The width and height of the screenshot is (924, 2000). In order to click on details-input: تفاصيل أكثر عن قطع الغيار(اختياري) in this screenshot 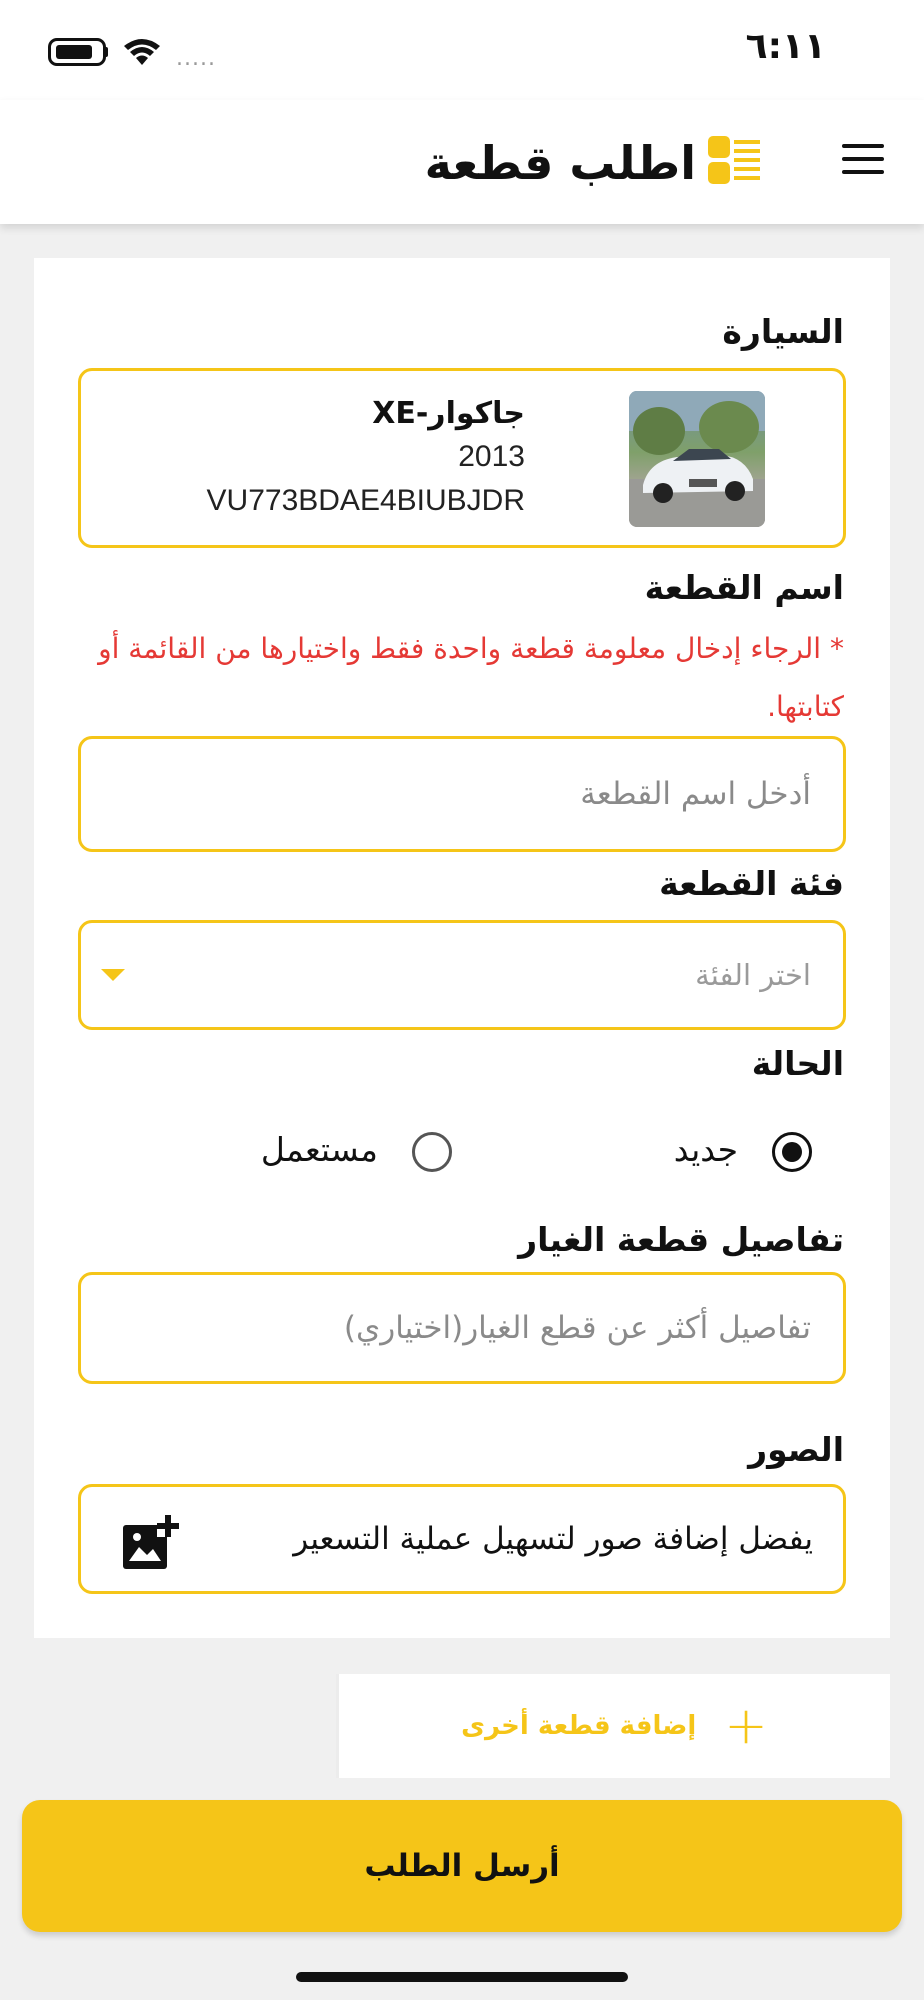, I will do `click(462, 1328)`.